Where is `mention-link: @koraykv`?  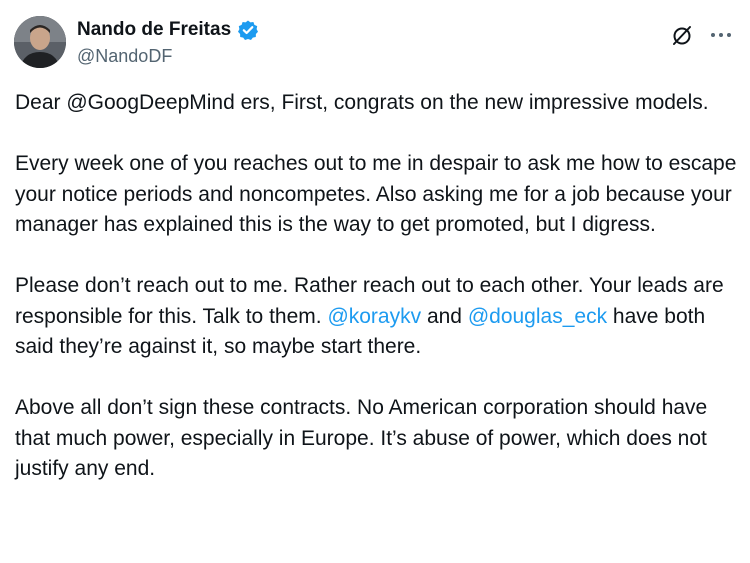 mention-link: @koraykv is located at coordinates (374, 316).